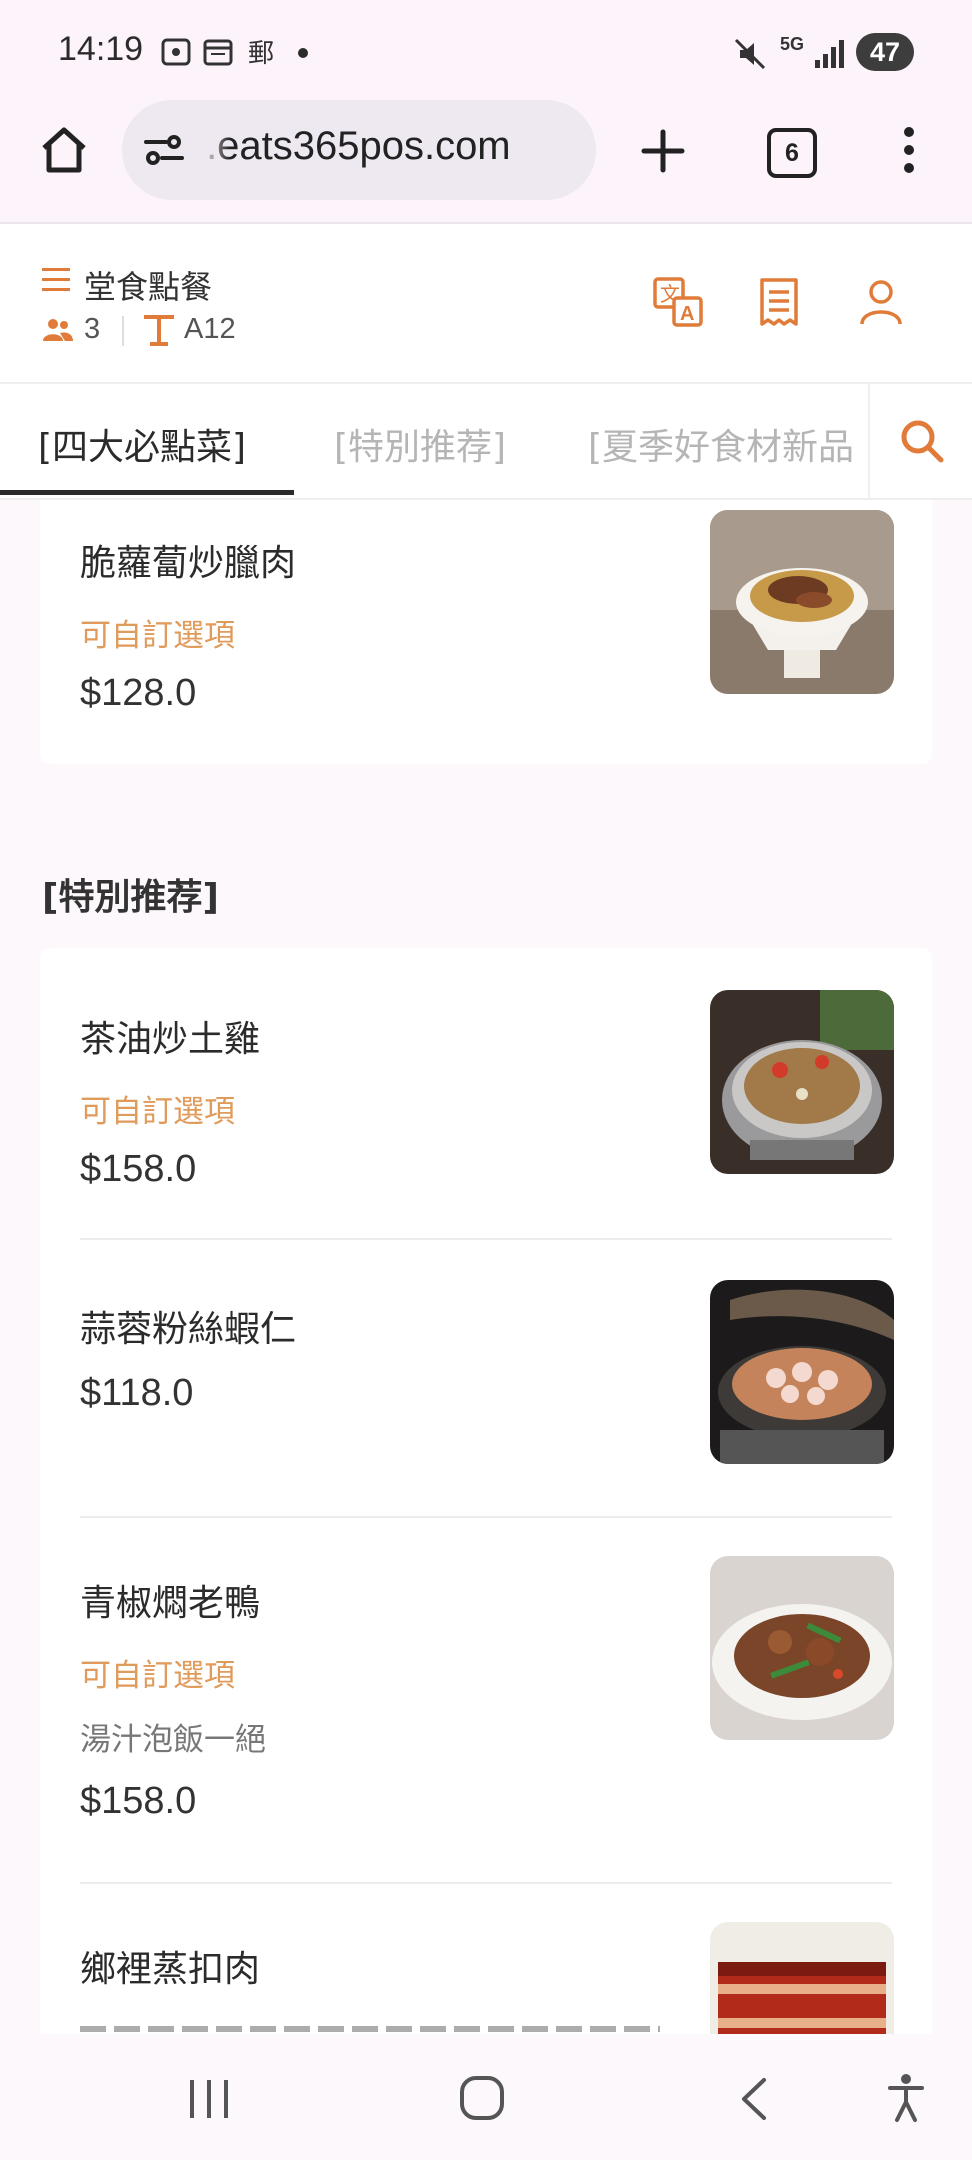 The image size is (972, 2160). I want to click on chicken-pot-photo, so click(802, 1082).